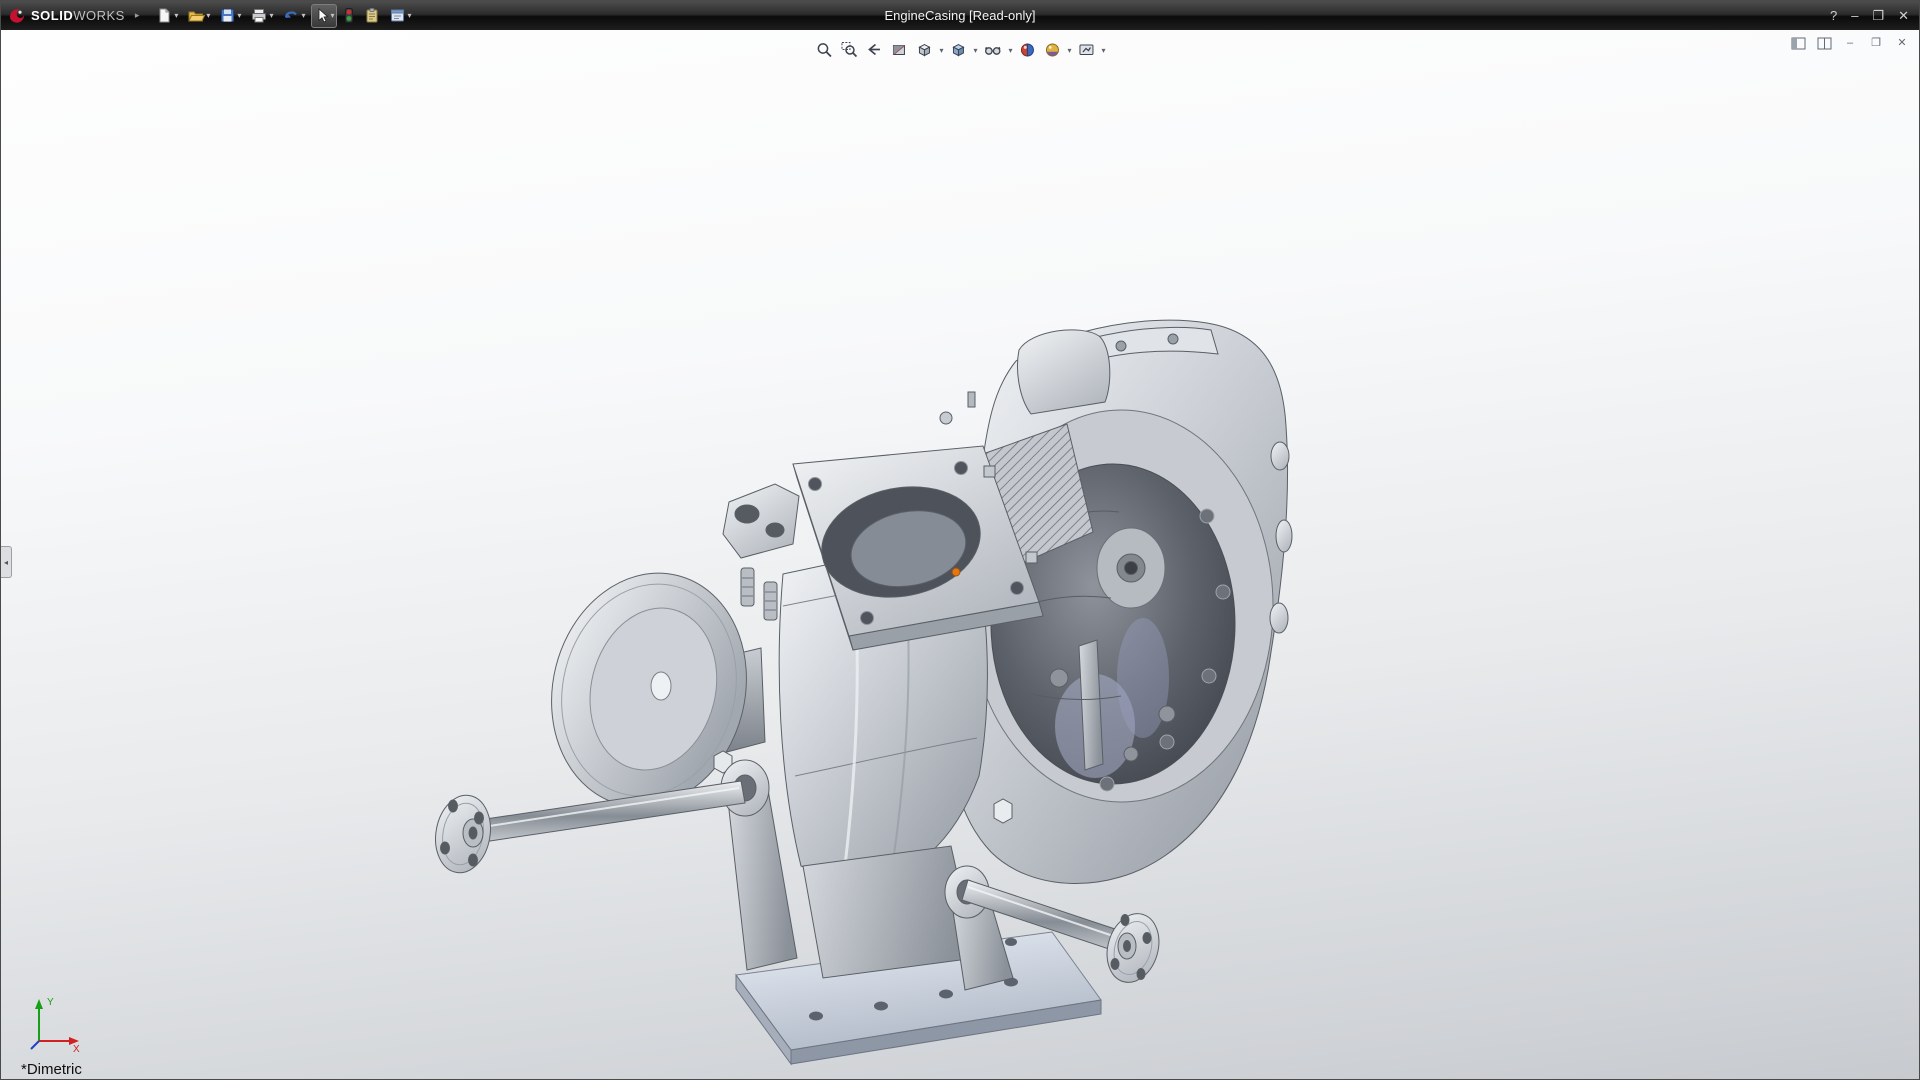  I want to click on new-document-icon, so click(164, 15).